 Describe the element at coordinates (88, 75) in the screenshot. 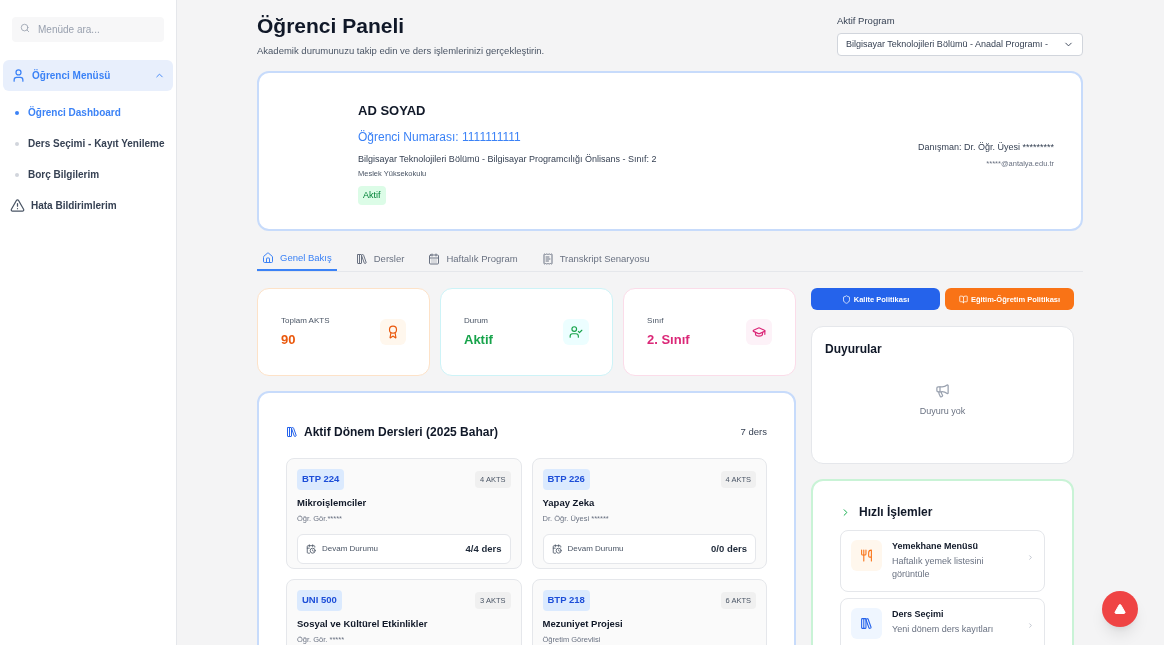

I see `menu-group: Öğrenci Menüsü` at that location.